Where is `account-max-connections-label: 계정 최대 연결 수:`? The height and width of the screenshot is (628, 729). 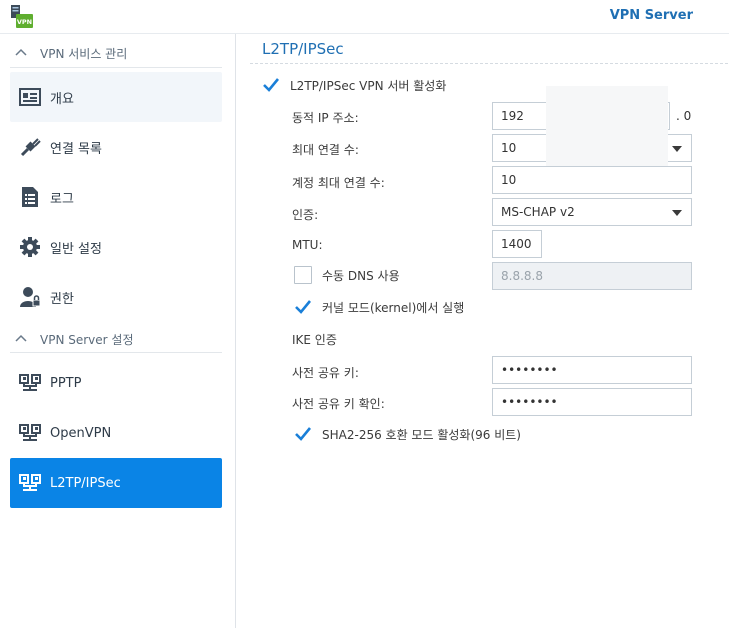
account-max-connections-label: 계정 최대 연결 수: is located at coordinates (338, 183).